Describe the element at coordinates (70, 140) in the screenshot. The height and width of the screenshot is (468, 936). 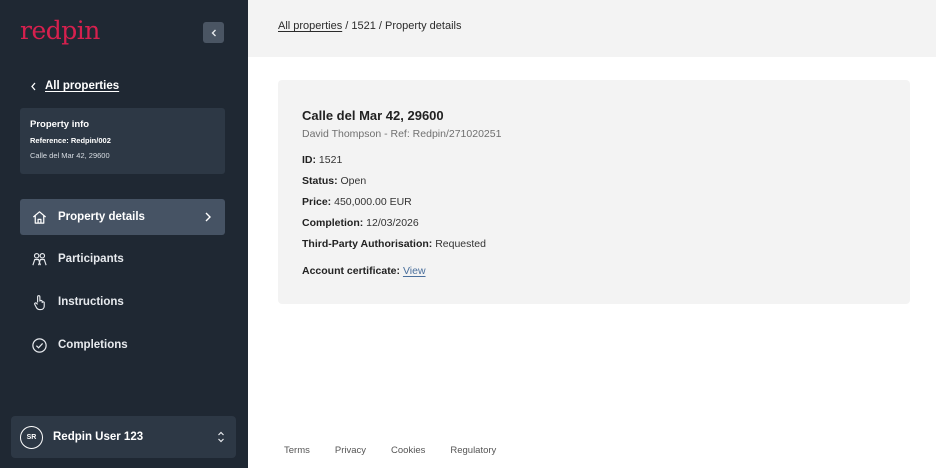
I see `property-reference: Reference: Redpin/002` at that location.